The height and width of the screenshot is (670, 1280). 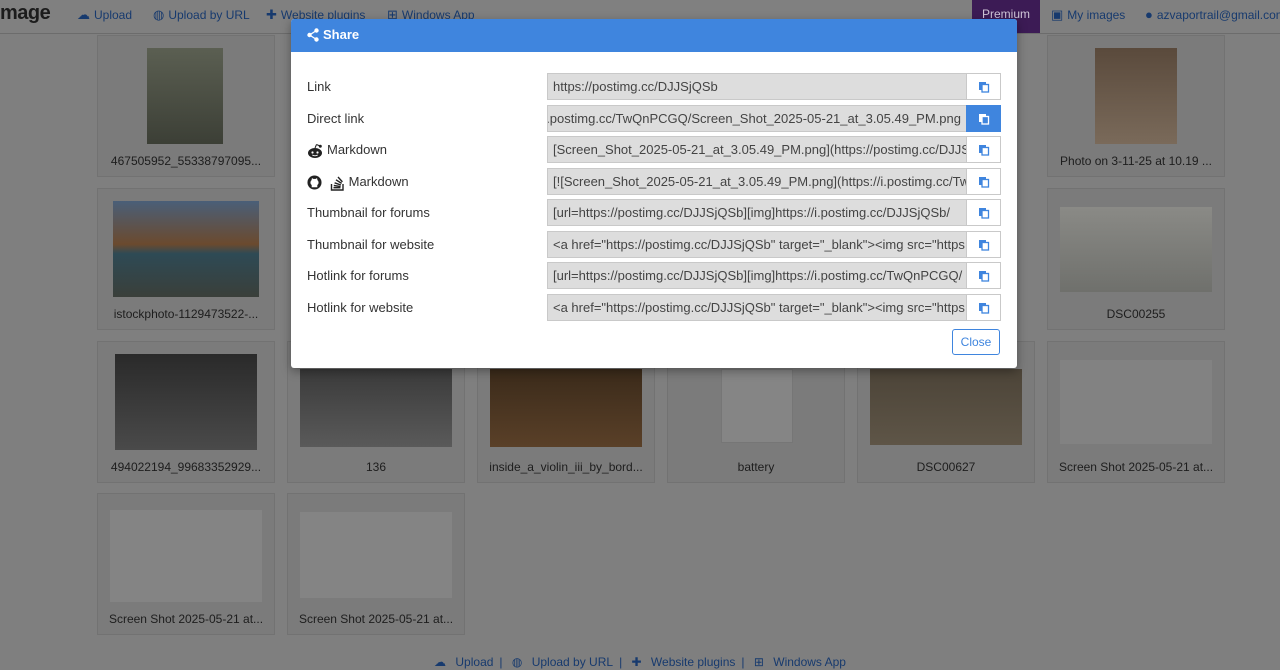 What do you see at coordinates (341, 34) in the screenshot?
I see `modal-title: Share` at bounding box center [341, 34].